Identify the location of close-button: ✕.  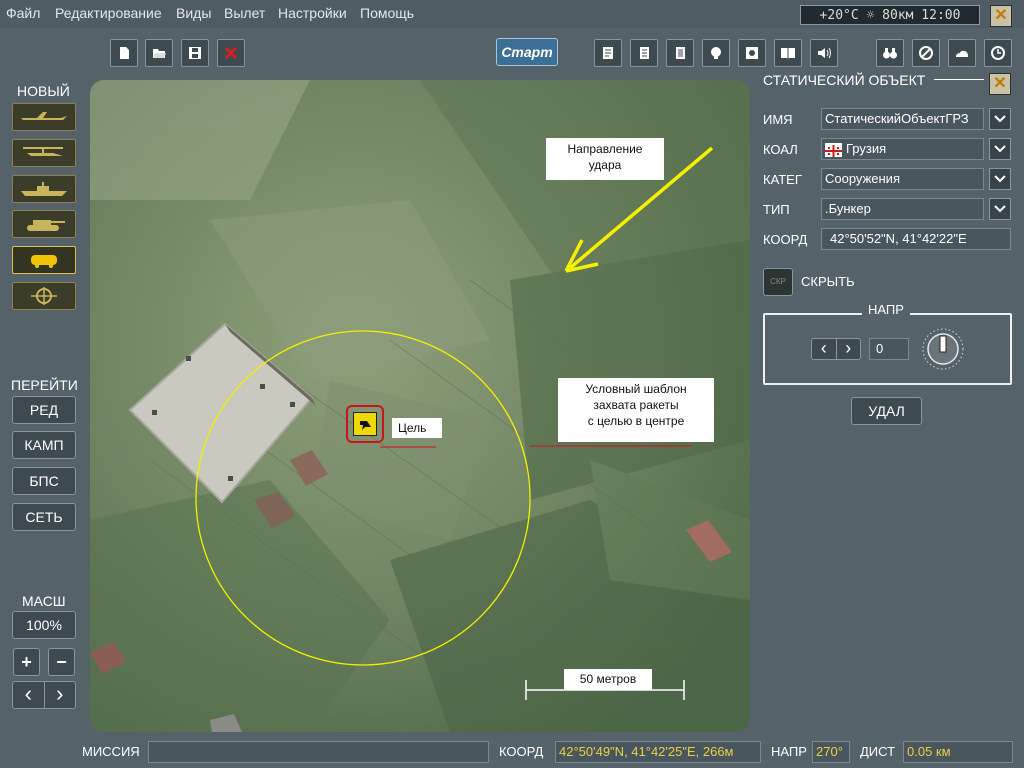
(1001, 16).